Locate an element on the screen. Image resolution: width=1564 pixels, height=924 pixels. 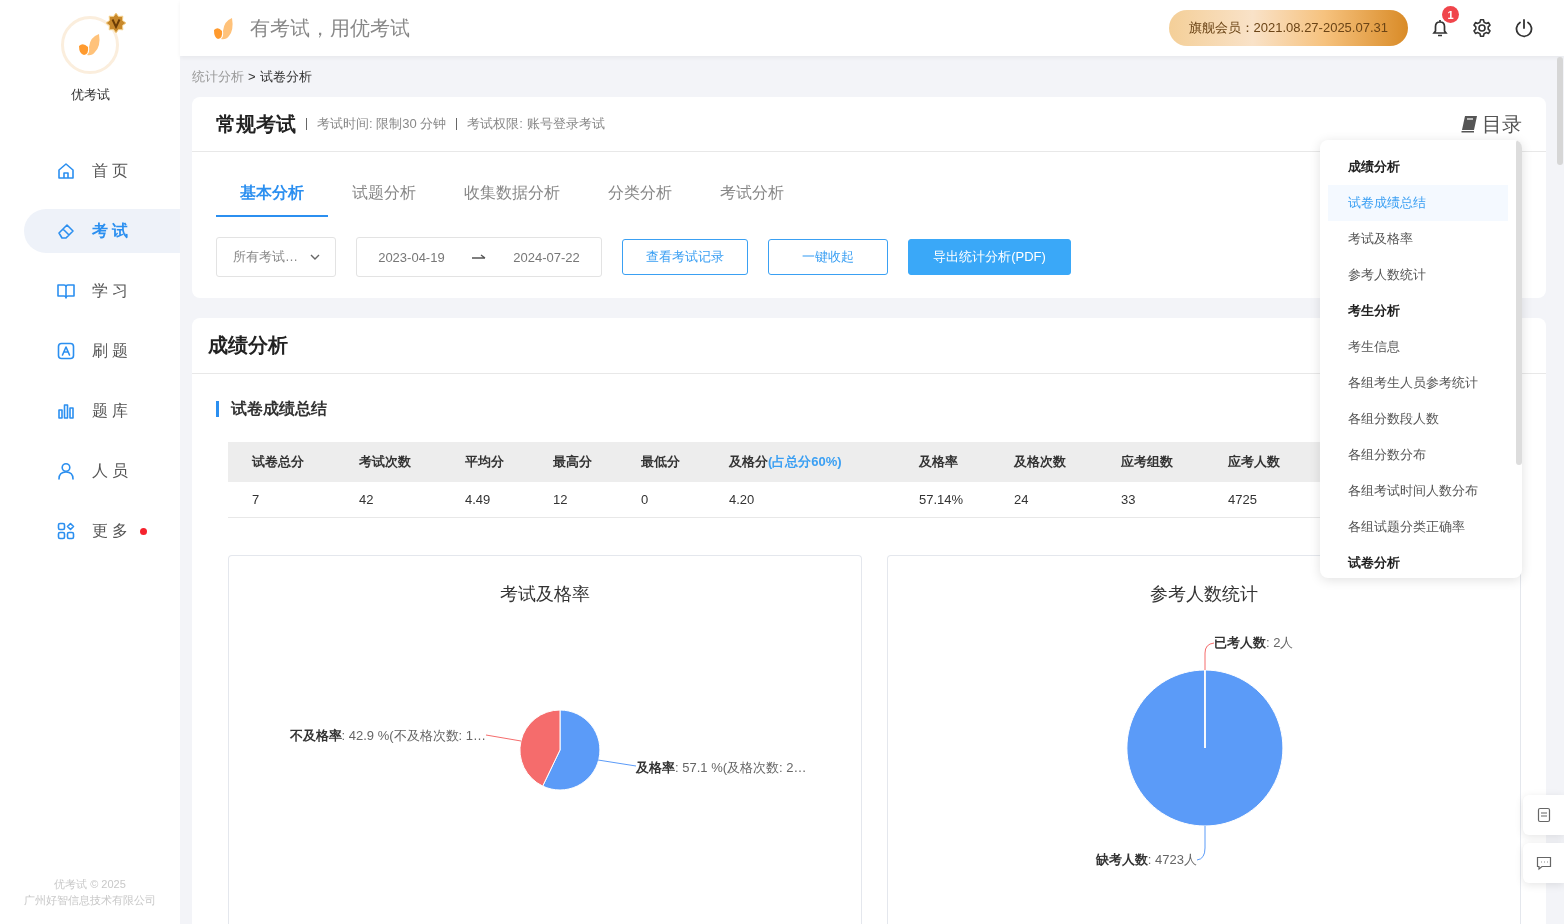
nav-item: 刷 题 is located at coordinates (102, 351).